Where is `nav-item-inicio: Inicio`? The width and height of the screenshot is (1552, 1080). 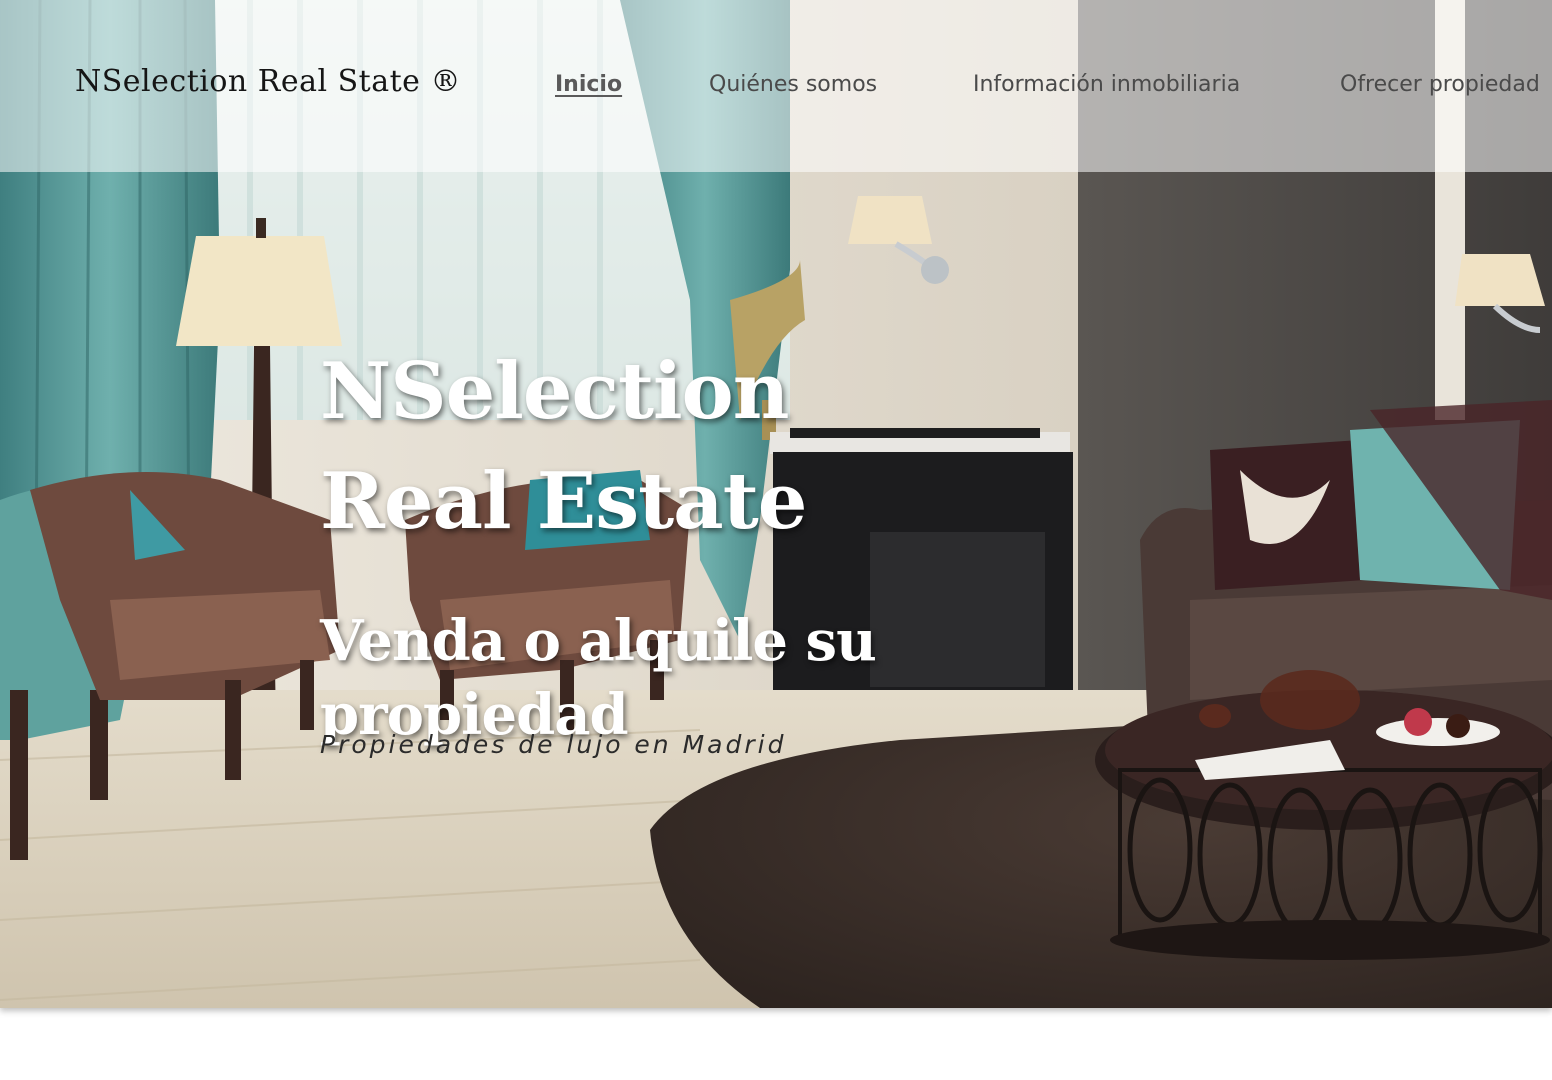
nav-item-inicio: Inicio is located at coordinates (588, 84).